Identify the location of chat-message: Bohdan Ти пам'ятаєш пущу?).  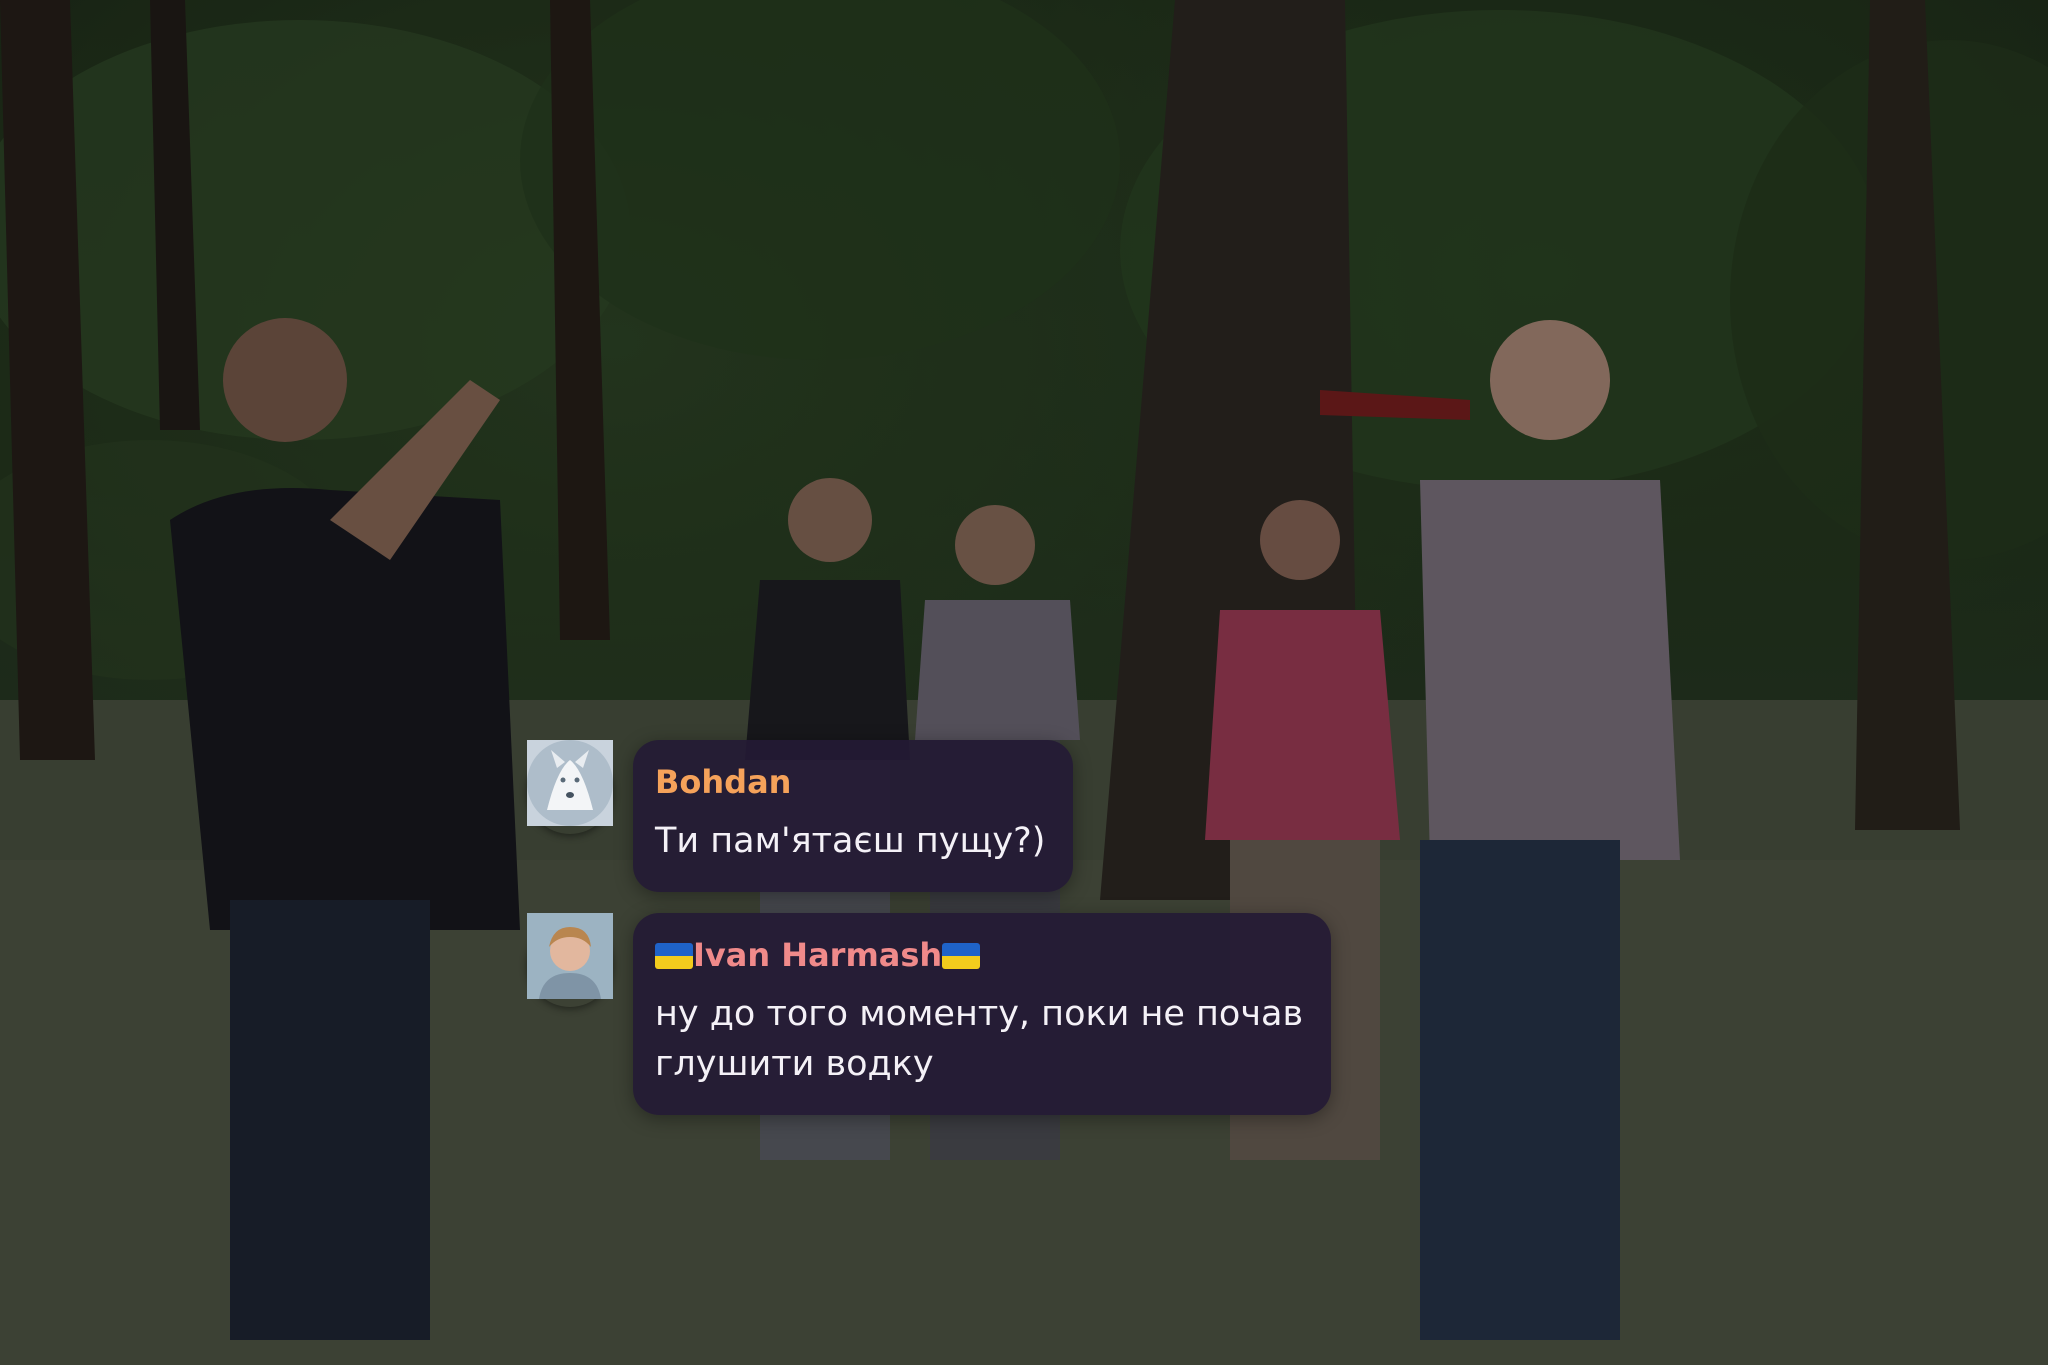
(800, 816).